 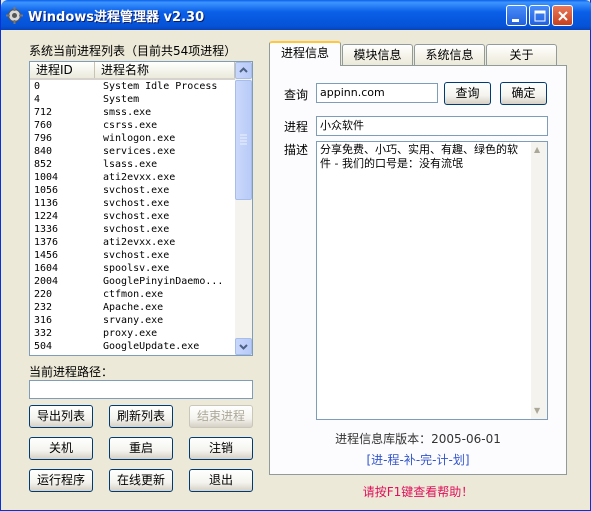 I want to click on process-id-cell: 2004, so click(x=46, y=281).